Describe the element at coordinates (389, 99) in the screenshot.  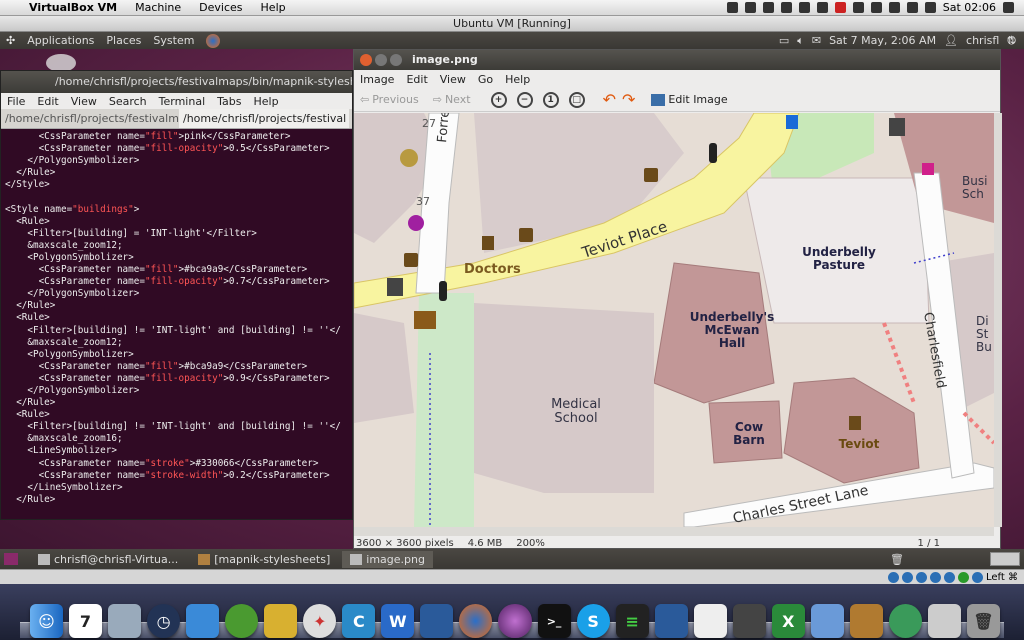
I see `previous-button: ⇦ Previous` at that location.